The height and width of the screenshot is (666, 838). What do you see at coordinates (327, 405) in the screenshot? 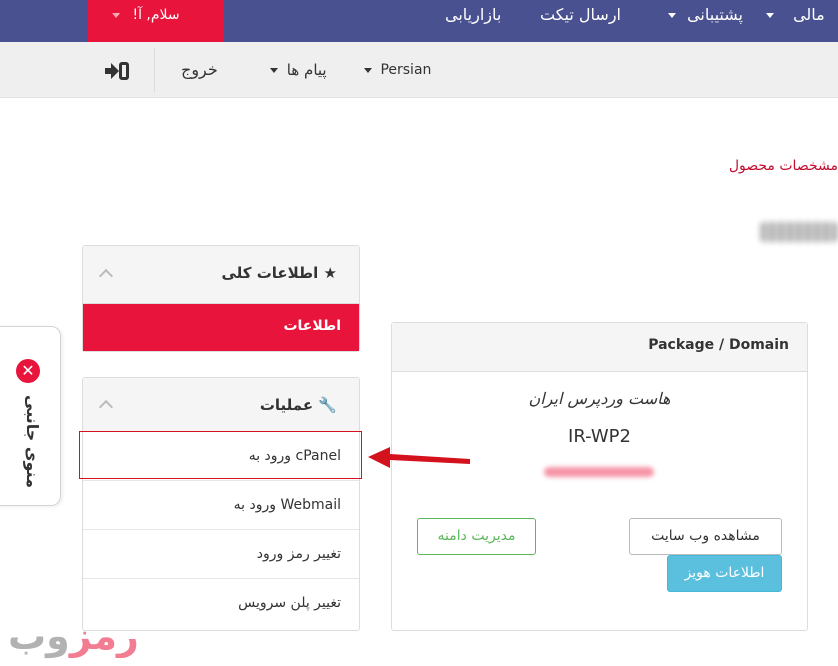
I see `wrench-icon: 🔧` at bounding box center [327, 405].